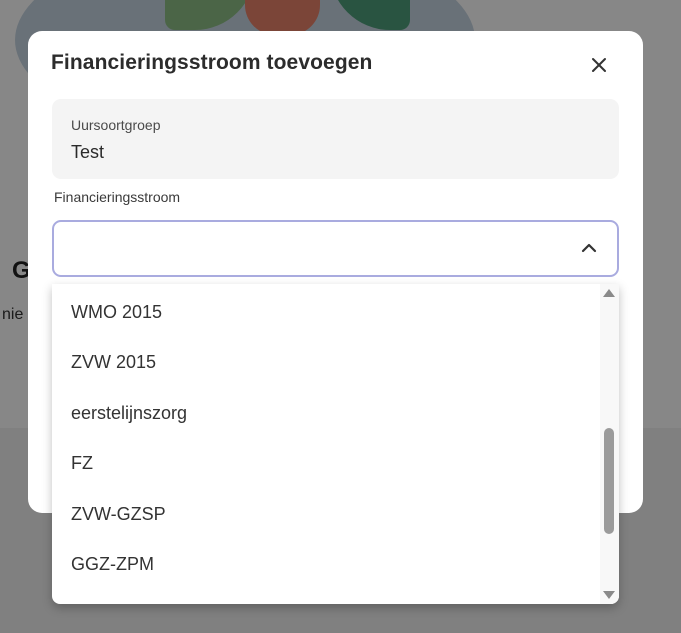 The height and width of the screenshot is (633, 681). What do you see at coordinates (326, 463) in the screenshot?
I see `dropdown-option: FZ` at bounding box center [326, 463].